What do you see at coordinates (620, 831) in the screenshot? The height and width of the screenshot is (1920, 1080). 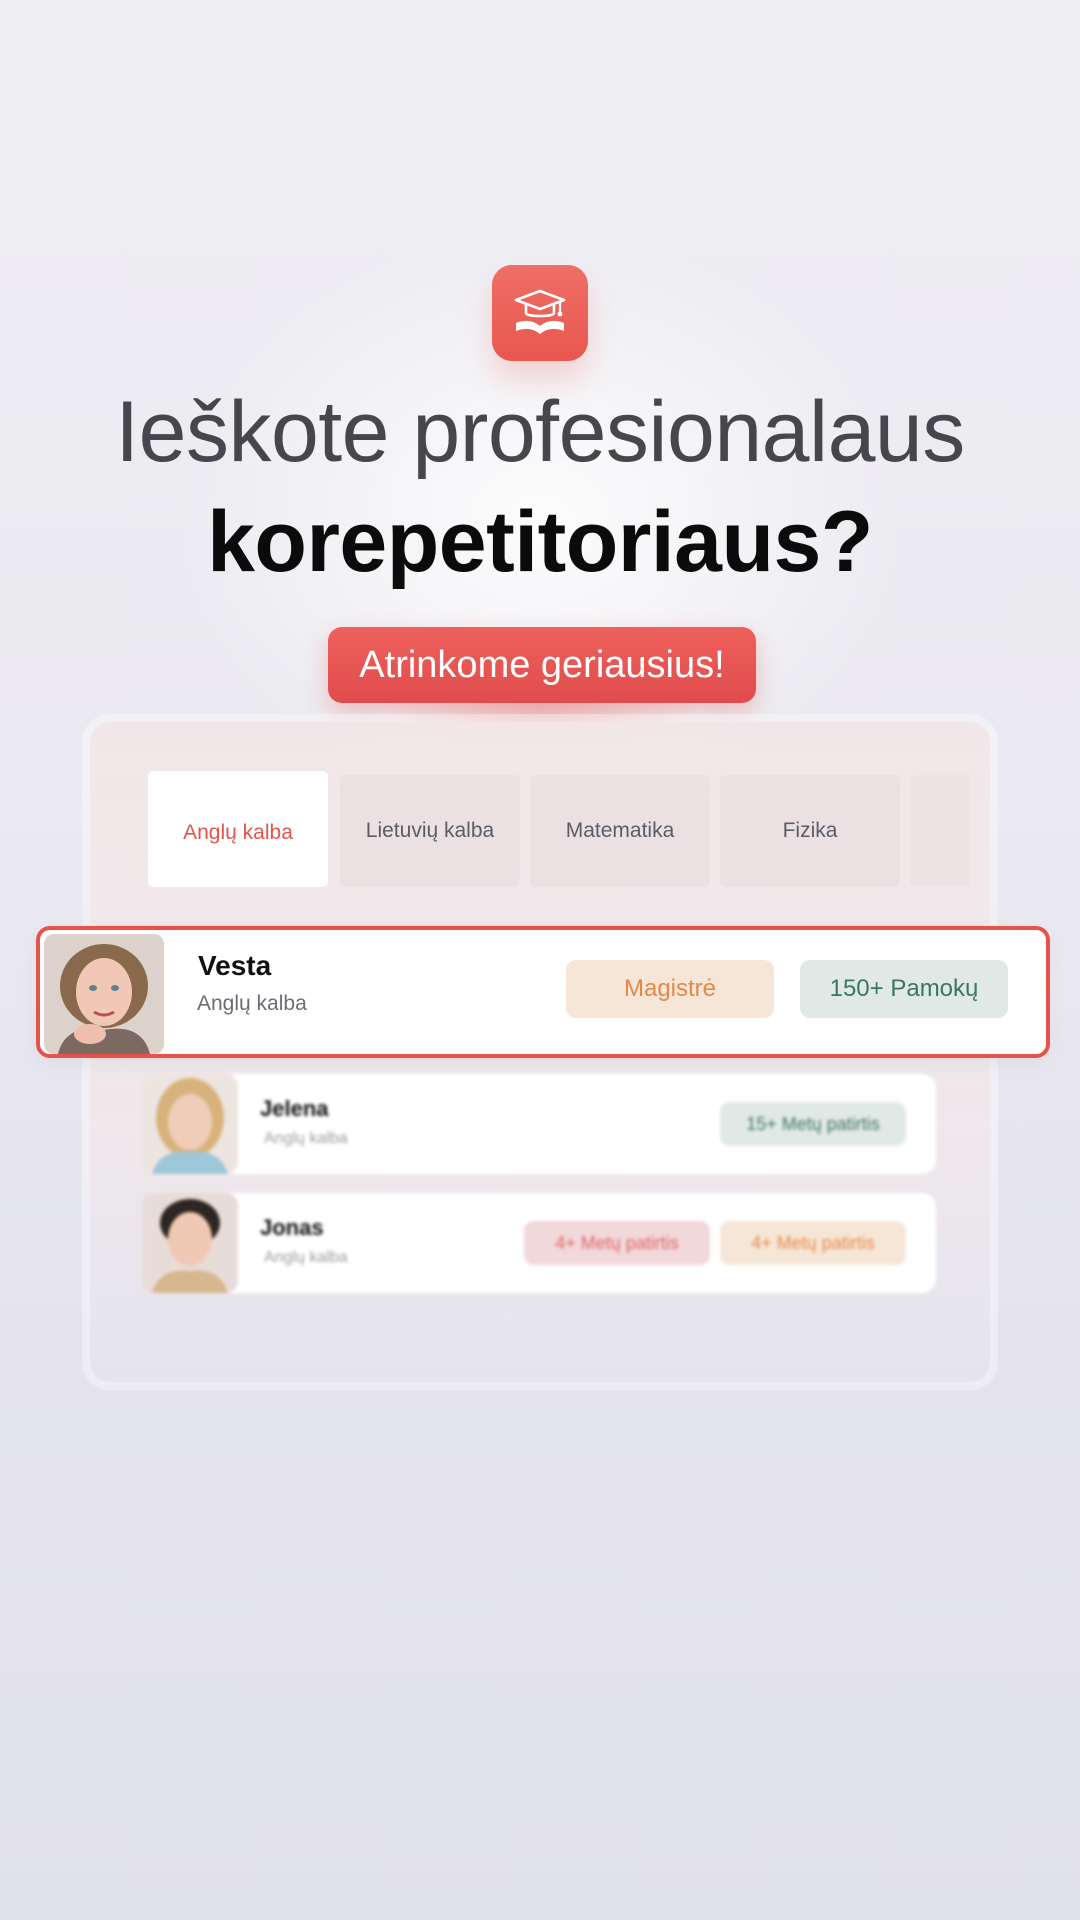 I see `tab-matematika: Matematika` at bounding box center [620, 831].